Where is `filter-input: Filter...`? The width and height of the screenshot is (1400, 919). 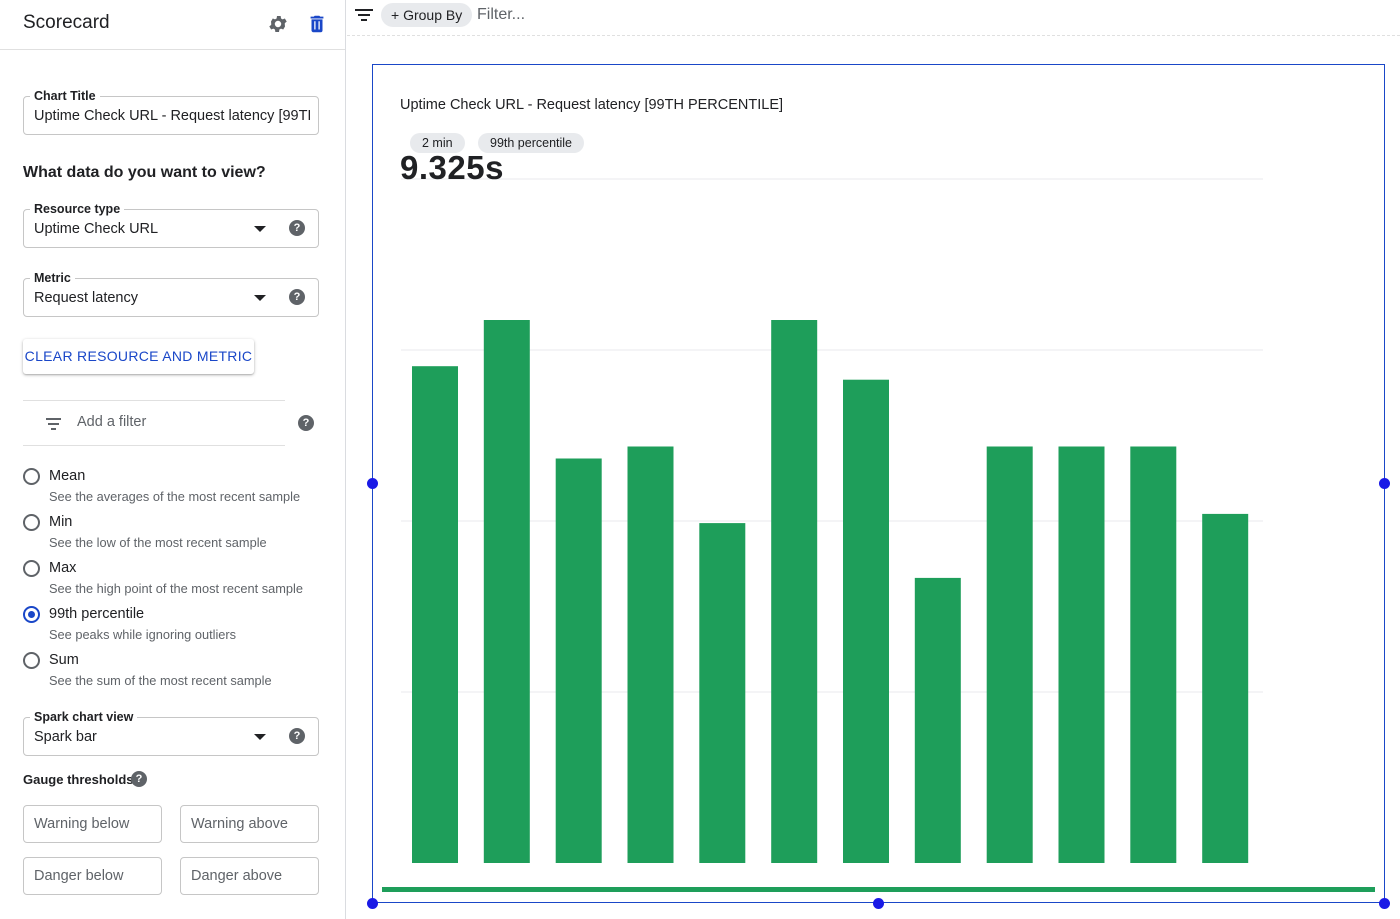
filter-input: Filter... is located at coordinates (501, 15).